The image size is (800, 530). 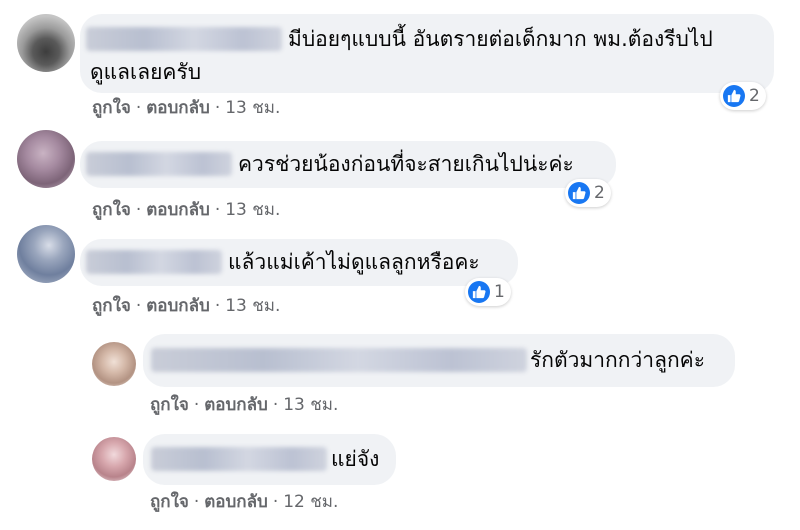 I want to click on reply-link: ตอบกลับ, so click(x=236, y=501).